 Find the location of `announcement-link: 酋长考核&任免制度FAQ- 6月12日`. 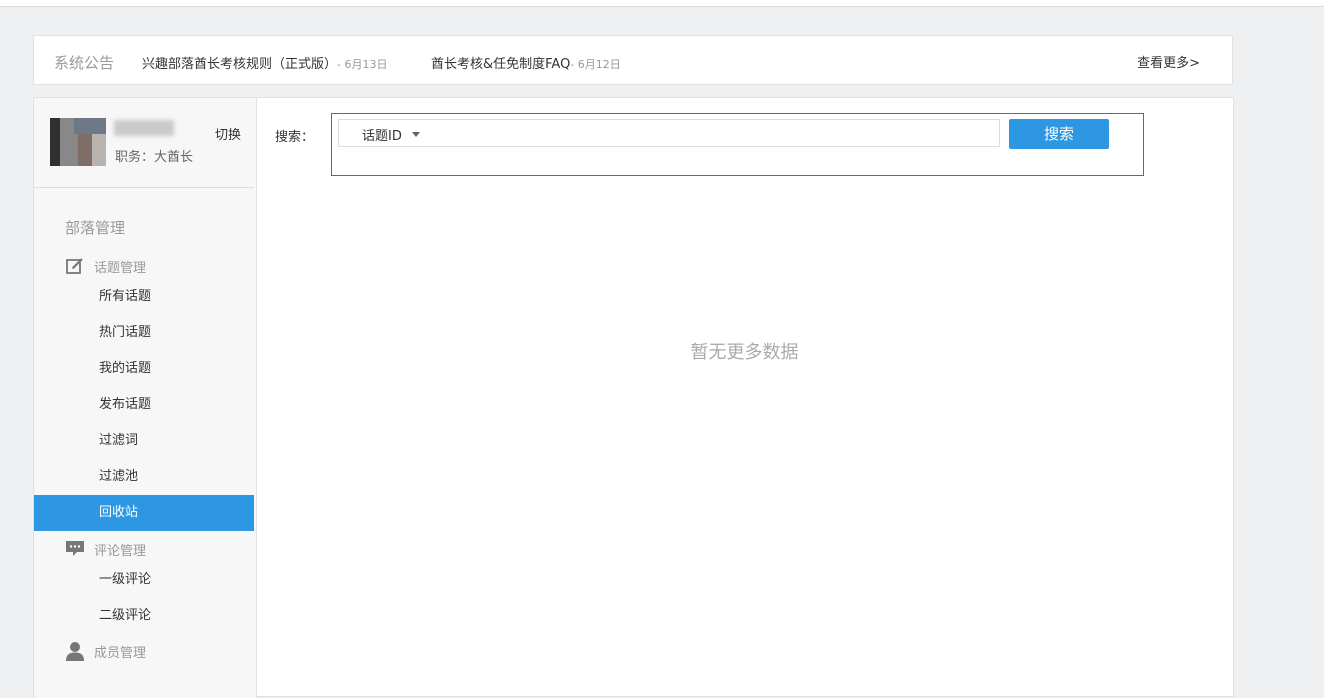

announcement-link: 酋长考核&任免制度FAQ- 6月12日 is located at coordinates (526, 62).